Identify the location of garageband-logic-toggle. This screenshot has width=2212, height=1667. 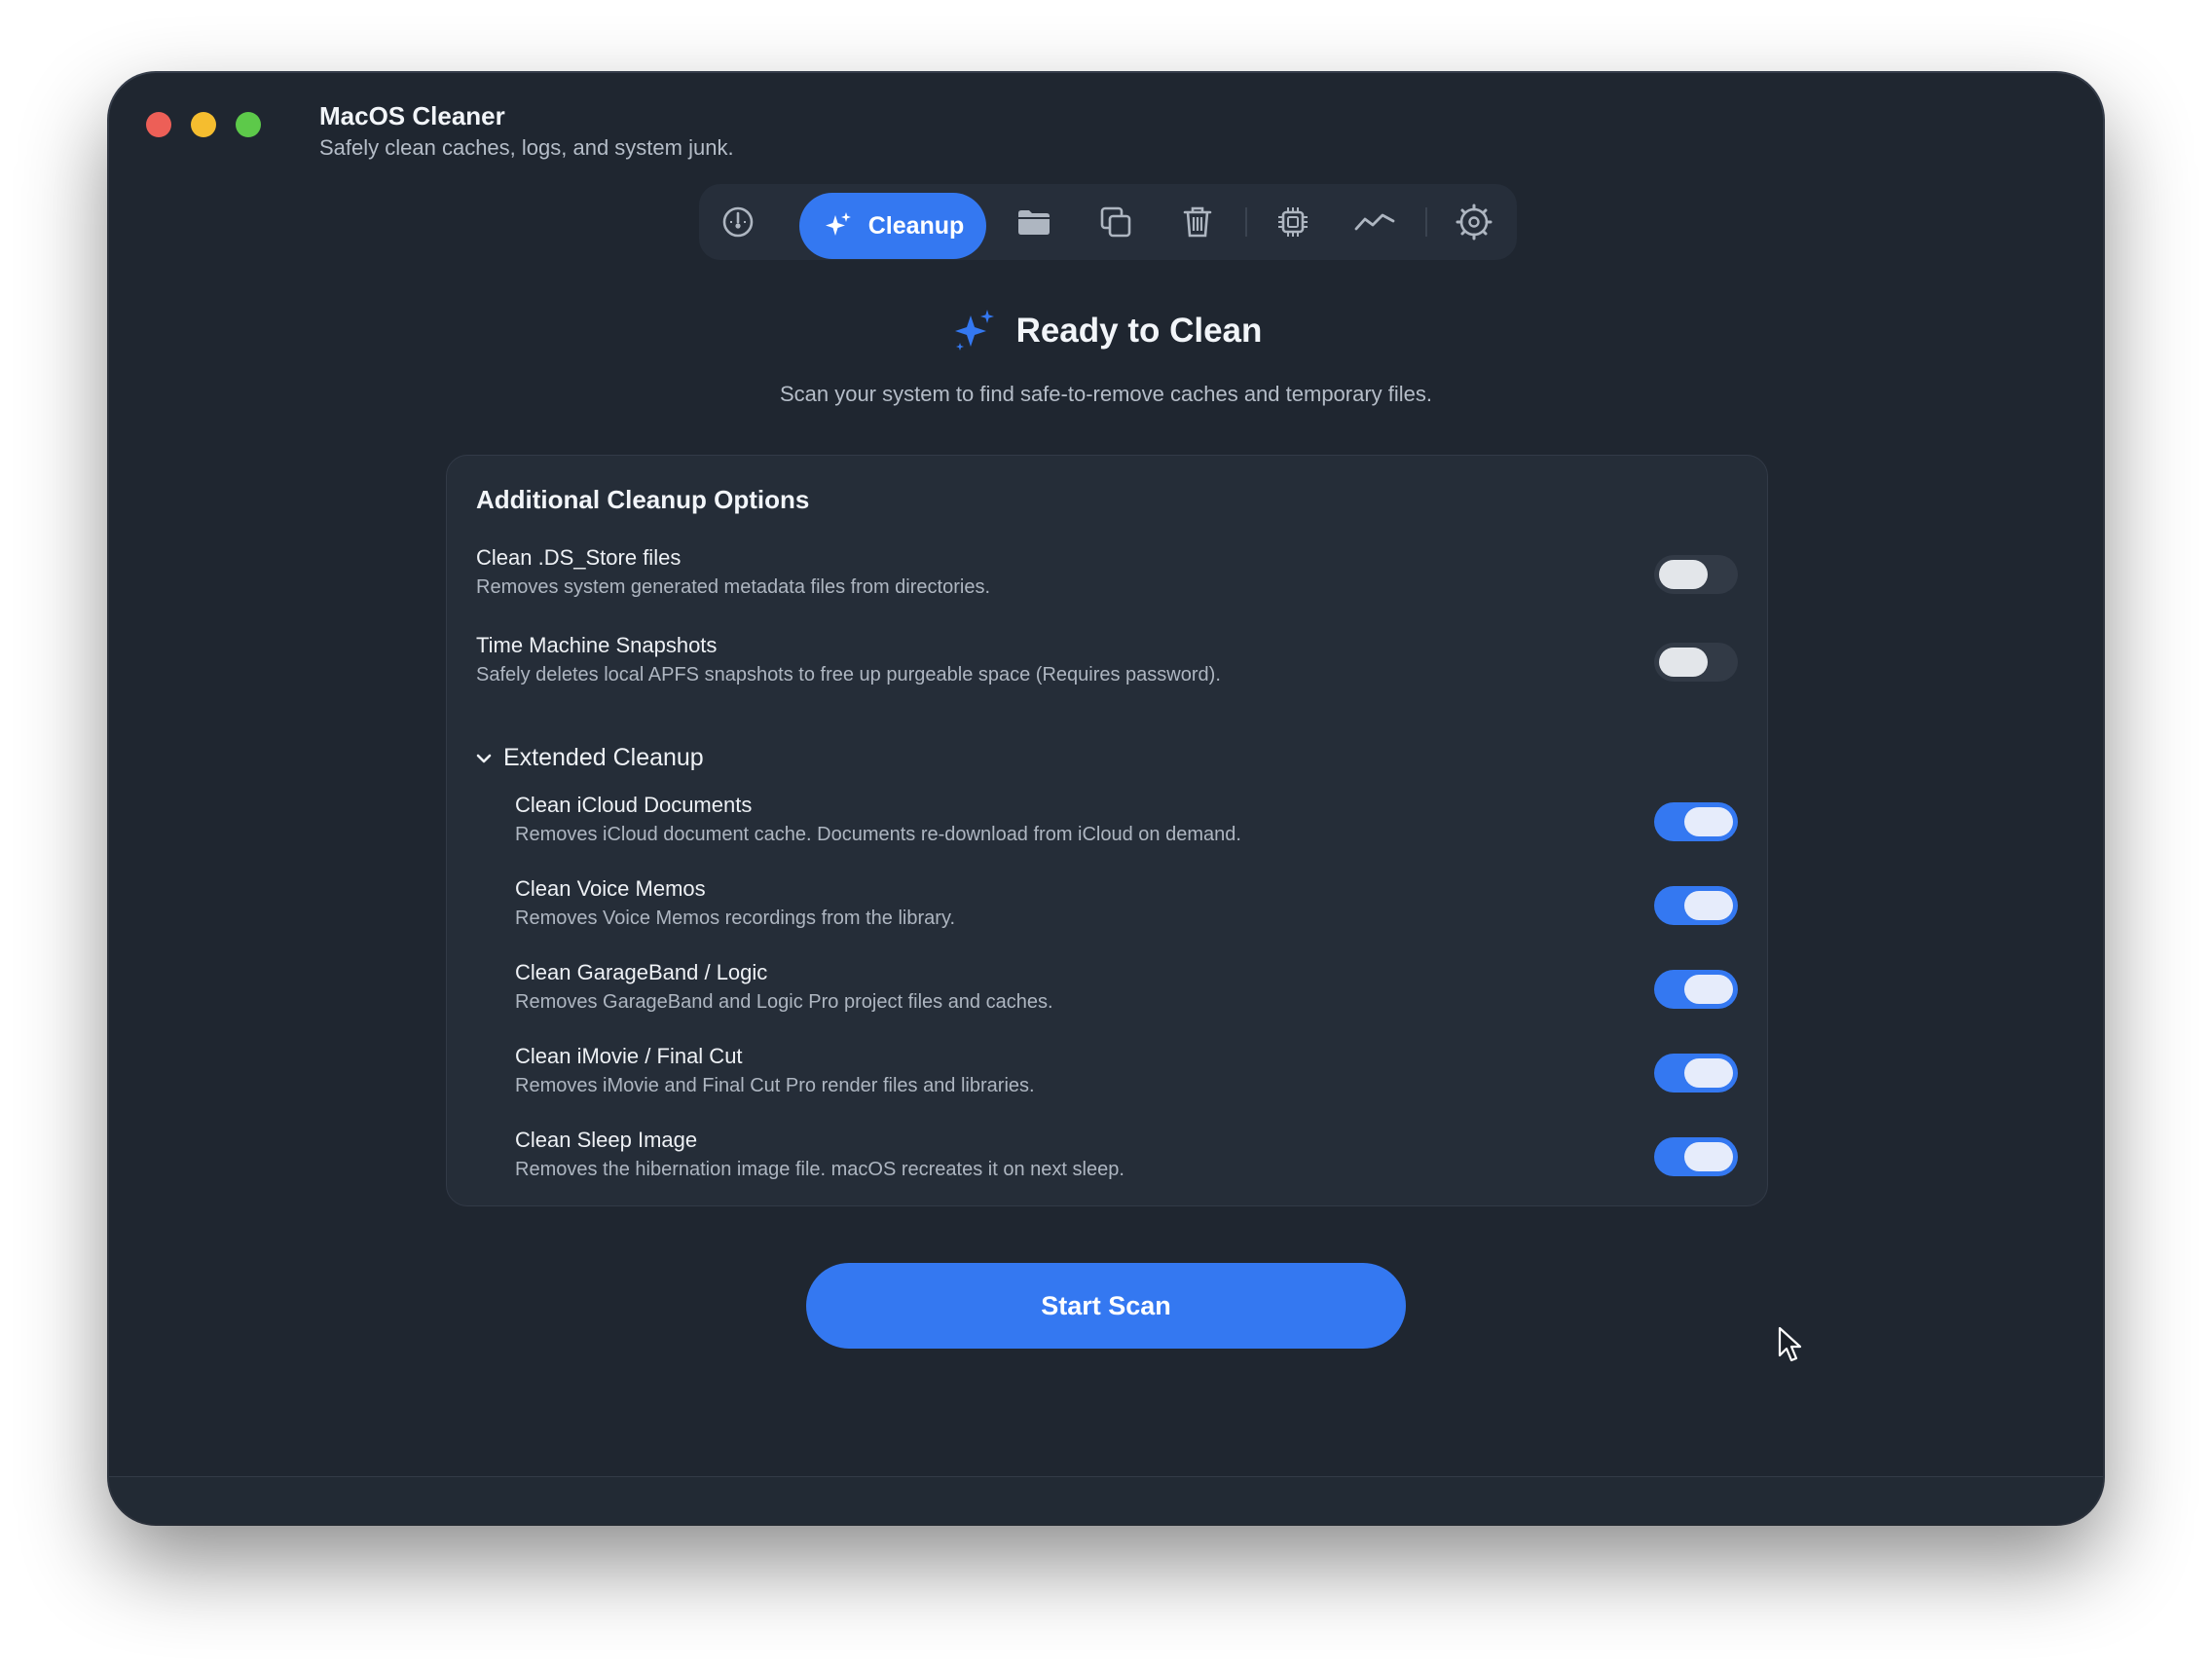
(1696, 990).